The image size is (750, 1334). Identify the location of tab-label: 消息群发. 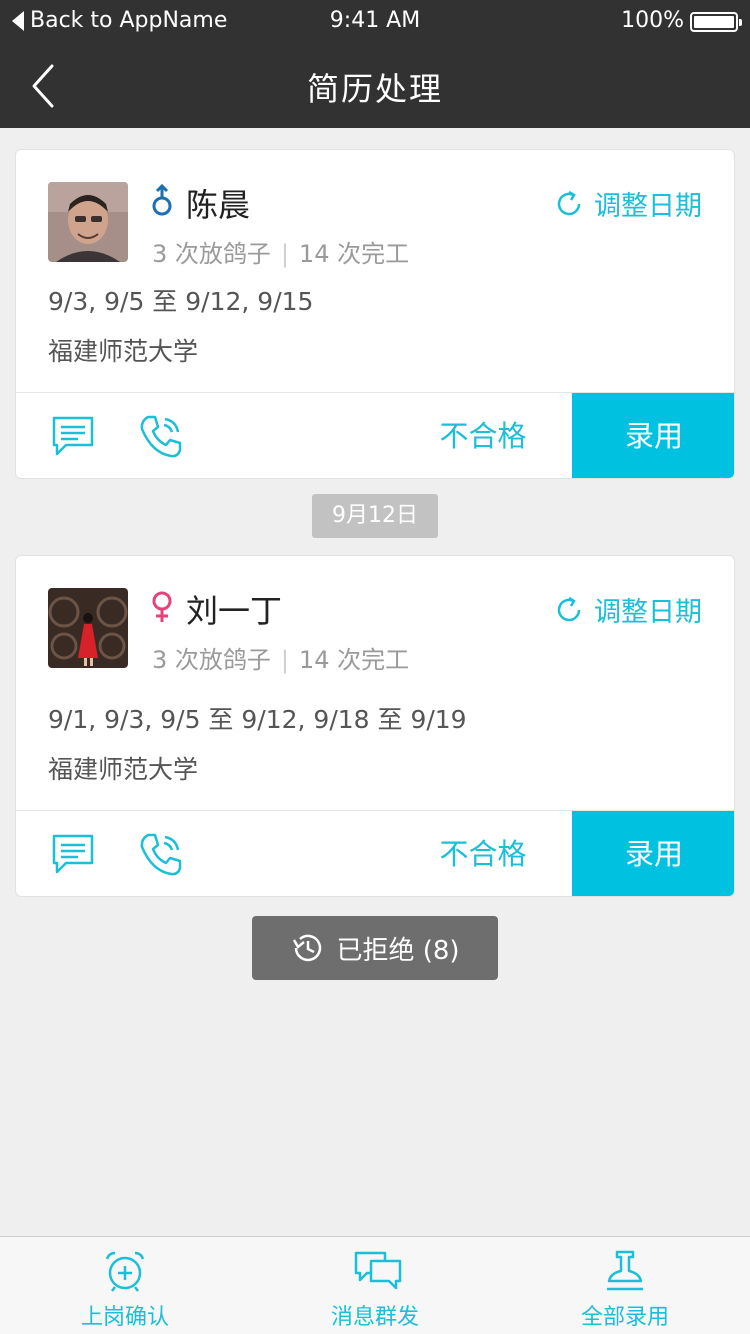
(374, 1317).